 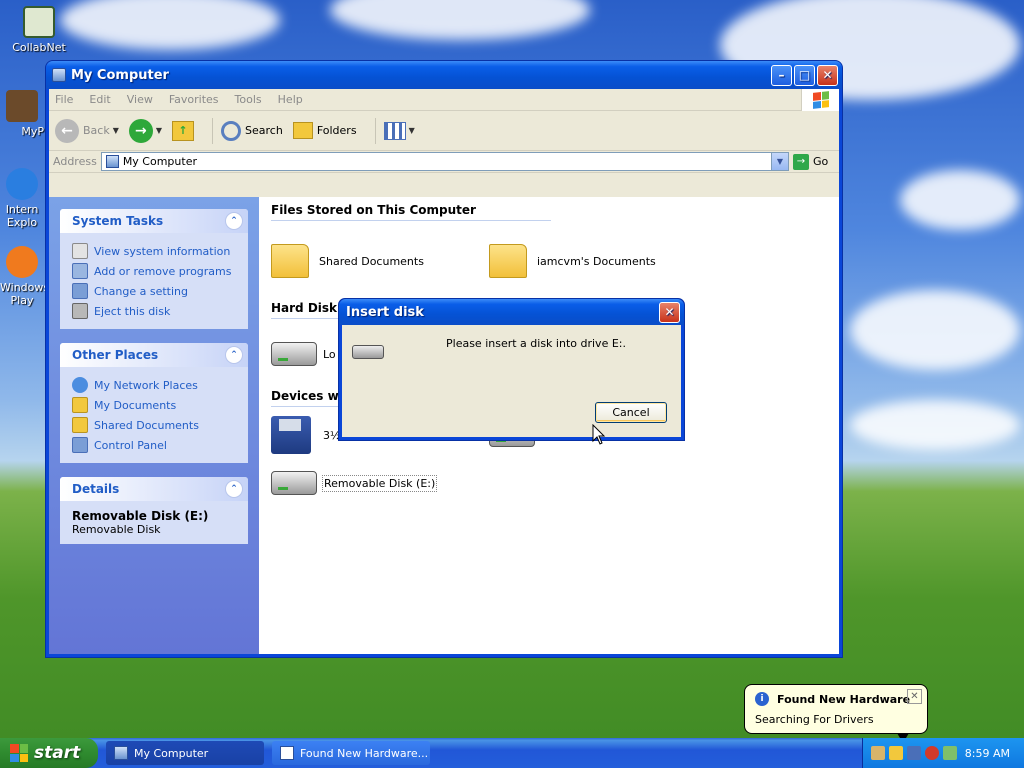 What do you see at coordinates (22, 216) in the screenshot?
I see `desktop-icon-label: Intern Explo` at bounding box center [22, 216].